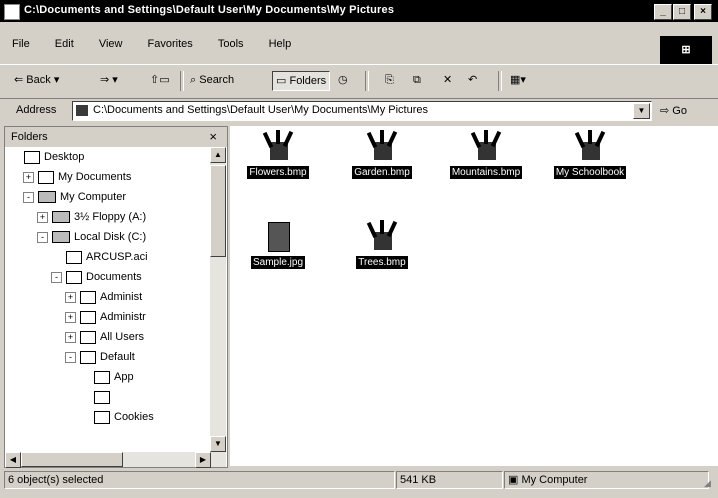  I want to click on tree-item: App, so click(106, 377).